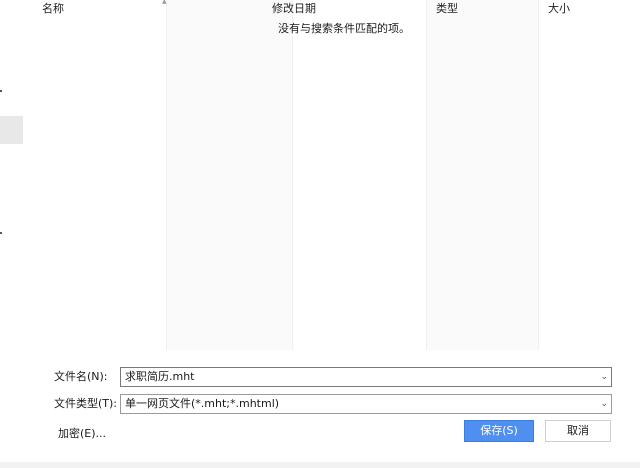 Image resolution: width=640 pixels, height=468 pixels. Describe the element at coordinates (320, 465) in the screenshot. I see `dialog-bottom-edge` at that location.